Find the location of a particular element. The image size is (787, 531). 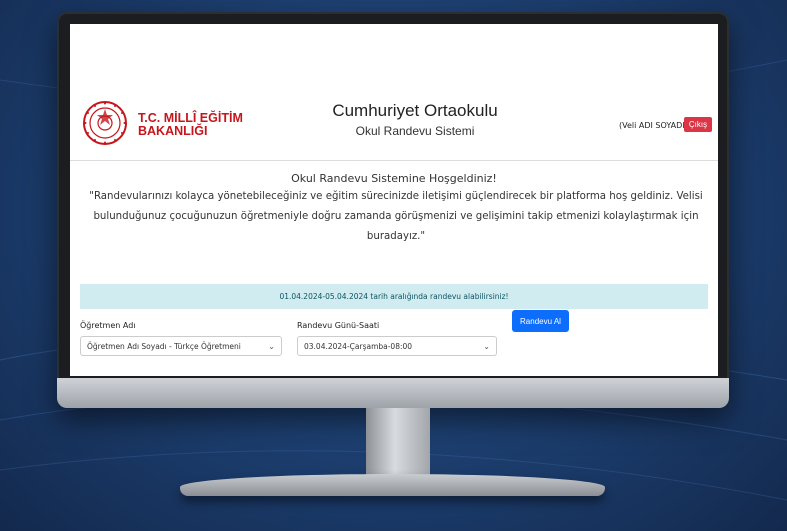

monitor-stand-neck is located at coordinates (398, 444).